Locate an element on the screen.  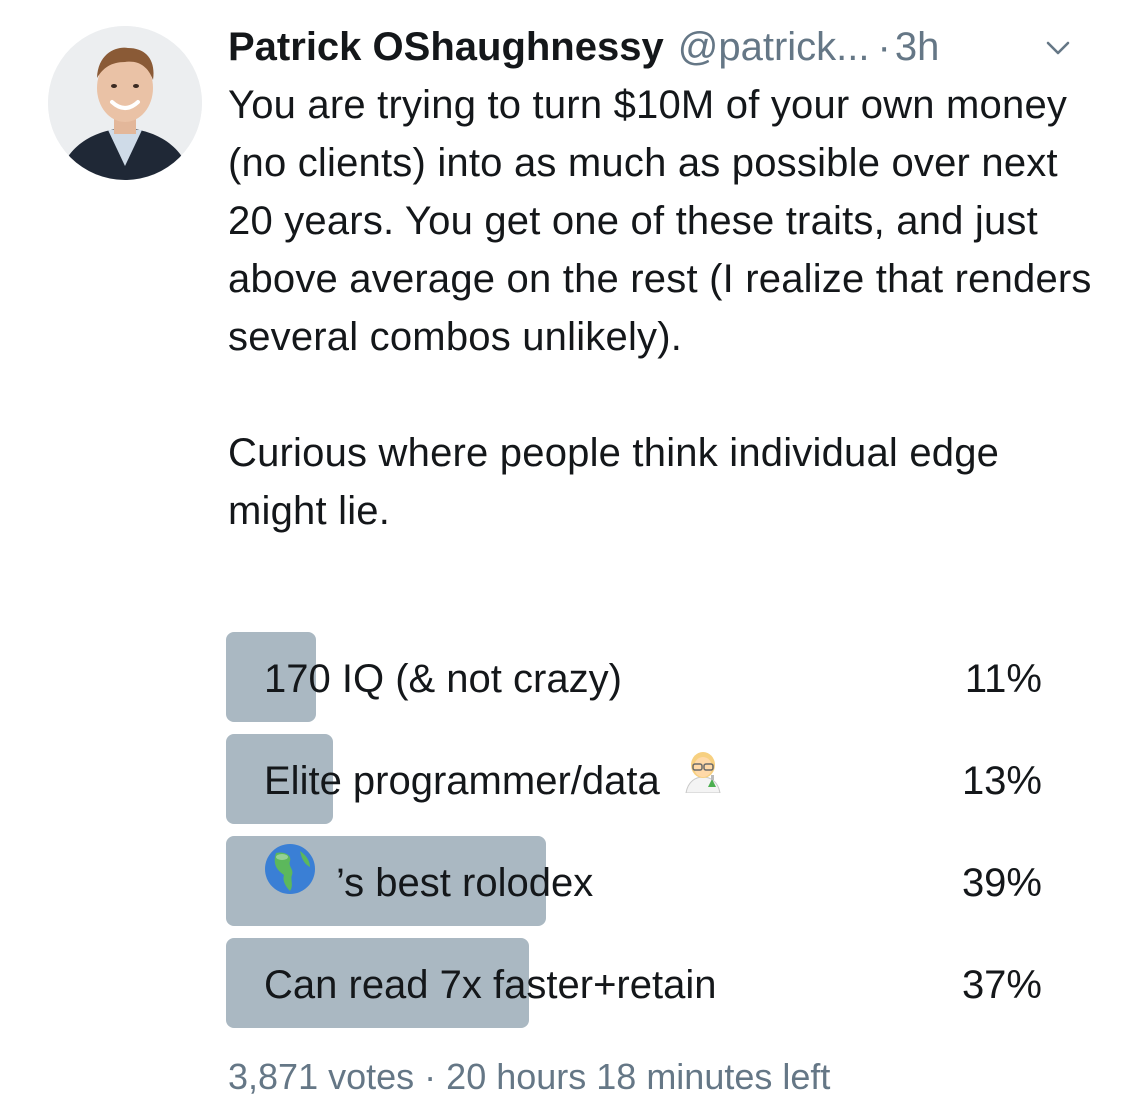
chevron-down-icon is located at coordinates (1058, 50).